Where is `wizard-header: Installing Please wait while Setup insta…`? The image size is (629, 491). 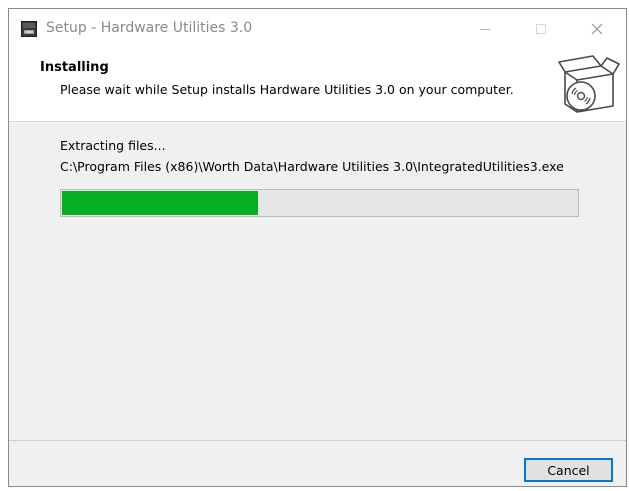 wizard-header: Installing Please wait while Setup insta… is located at coordinates (317, 85).